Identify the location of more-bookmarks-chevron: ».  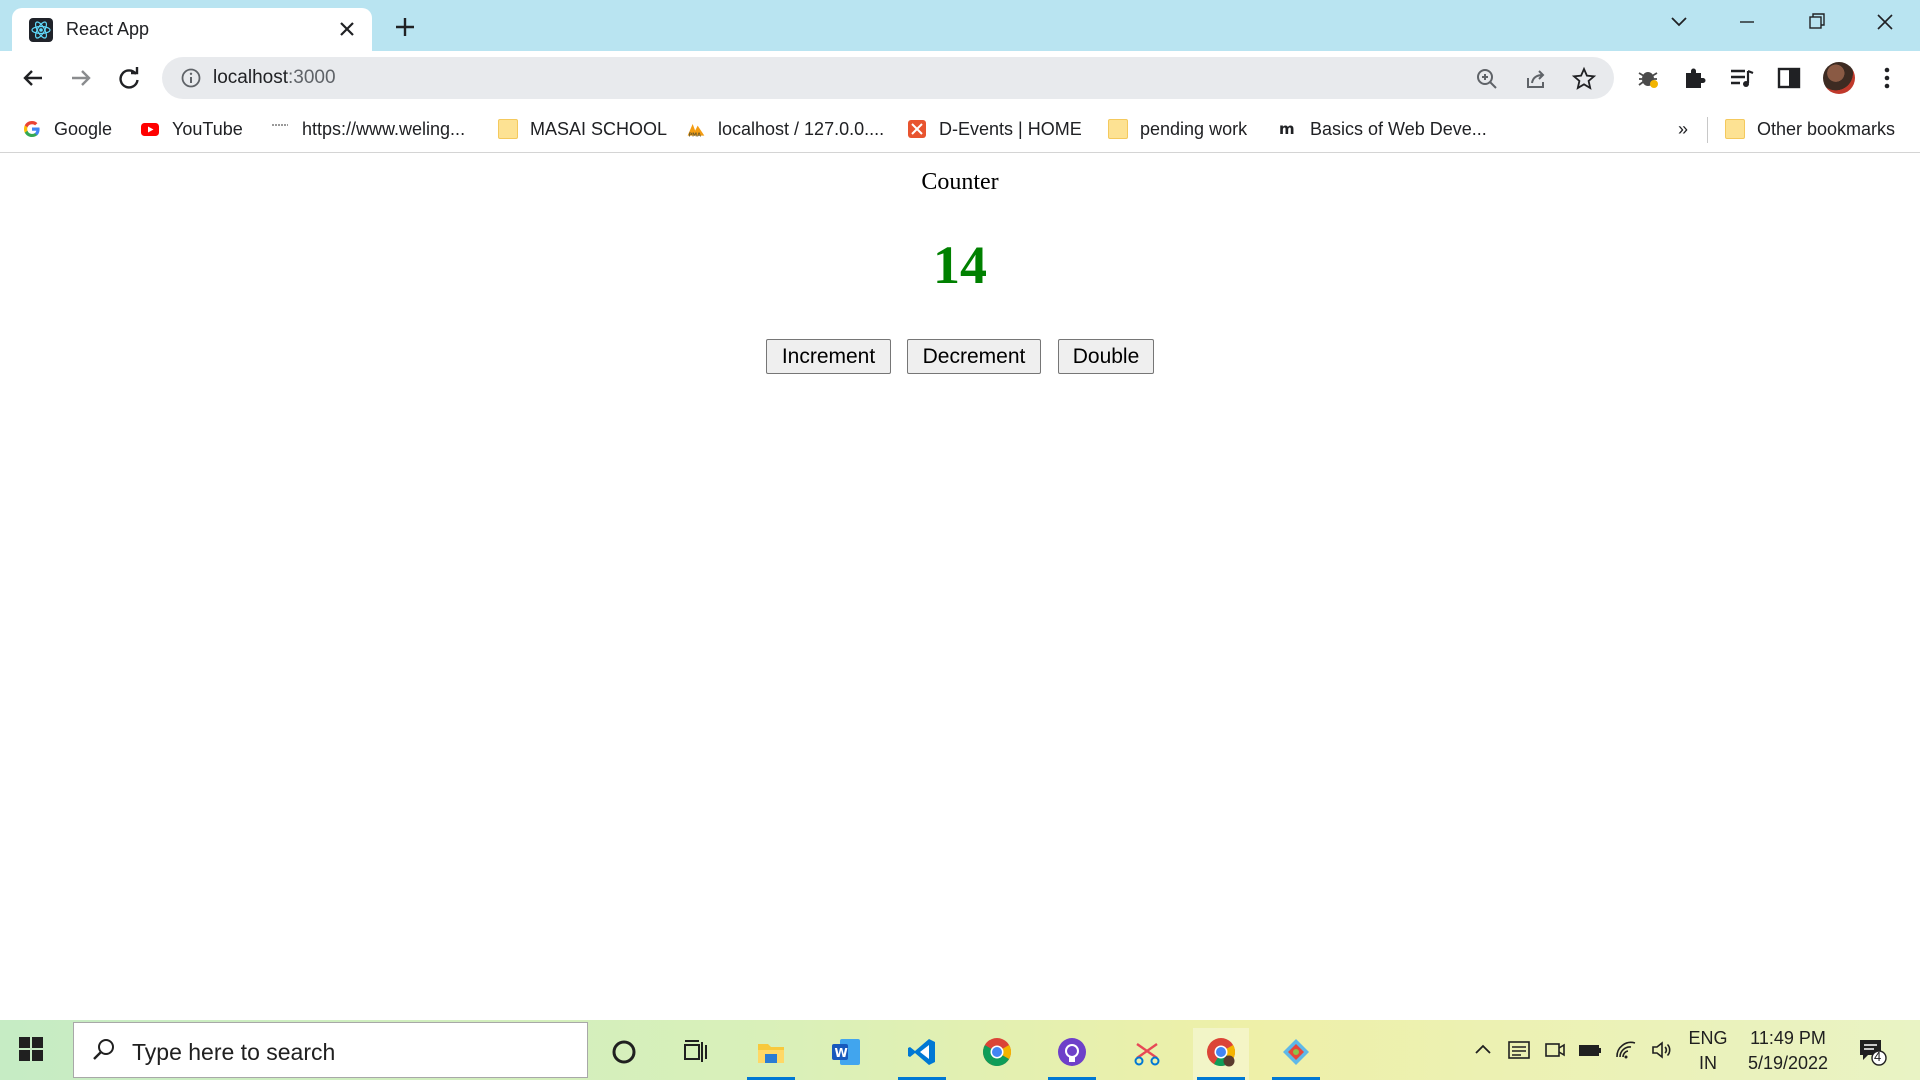
(1683, 128).